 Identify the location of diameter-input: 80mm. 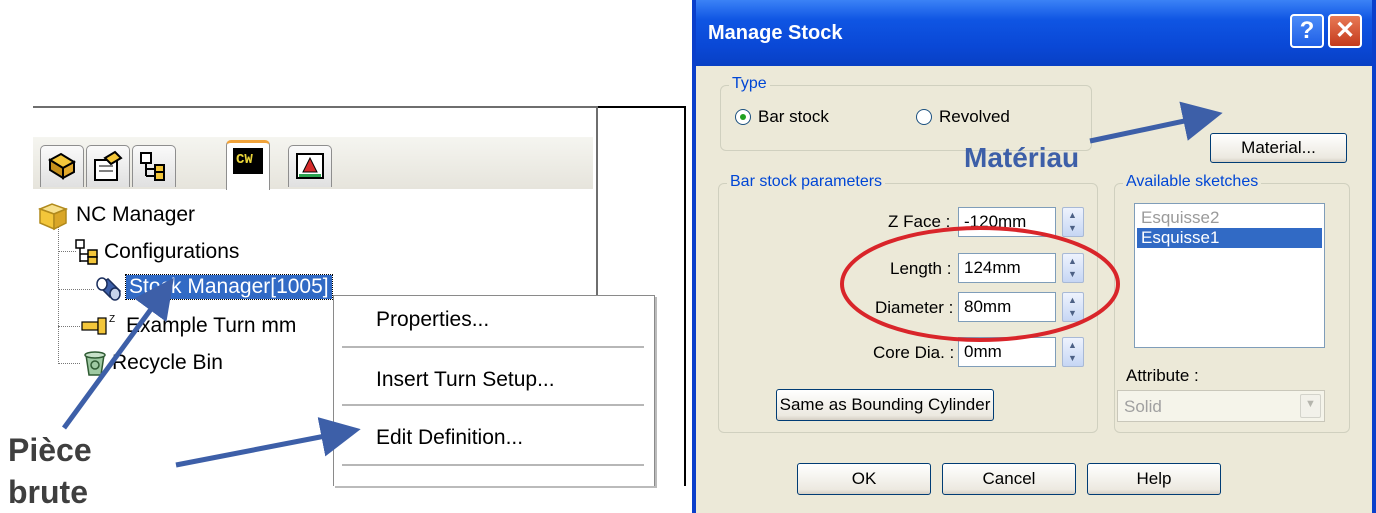
(1007, 307).